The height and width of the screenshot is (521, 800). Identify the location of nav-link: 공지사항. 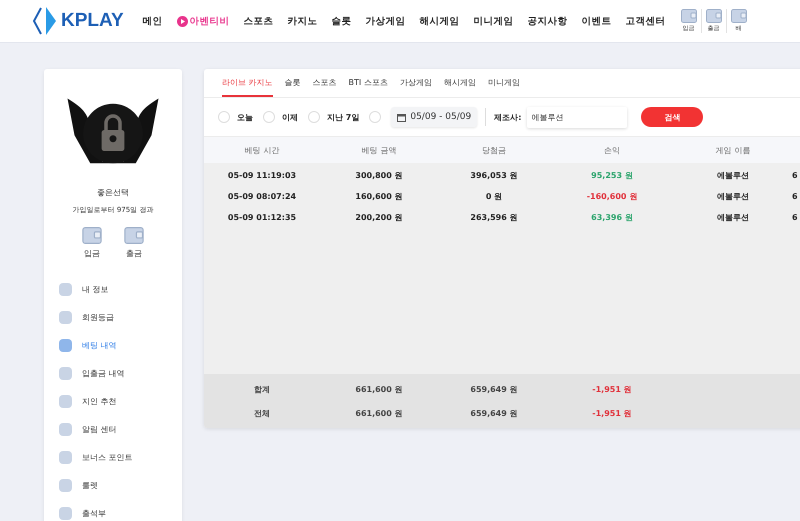
(547, 21).